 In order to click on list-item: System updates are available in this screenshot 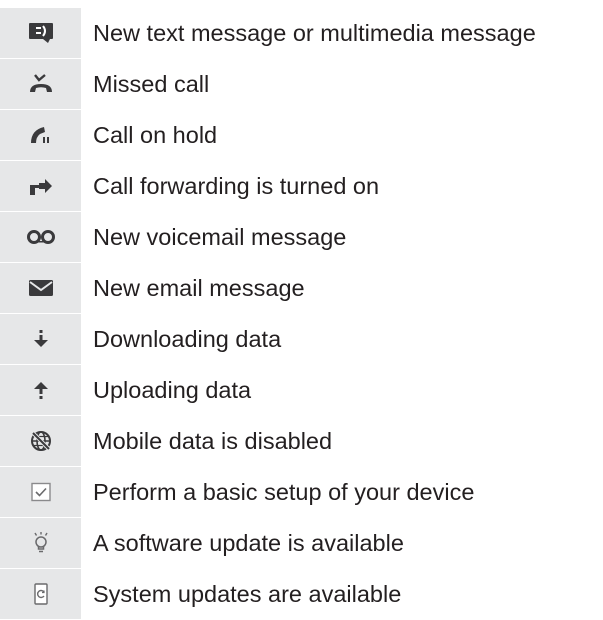, I will do `click(301, 594)`.